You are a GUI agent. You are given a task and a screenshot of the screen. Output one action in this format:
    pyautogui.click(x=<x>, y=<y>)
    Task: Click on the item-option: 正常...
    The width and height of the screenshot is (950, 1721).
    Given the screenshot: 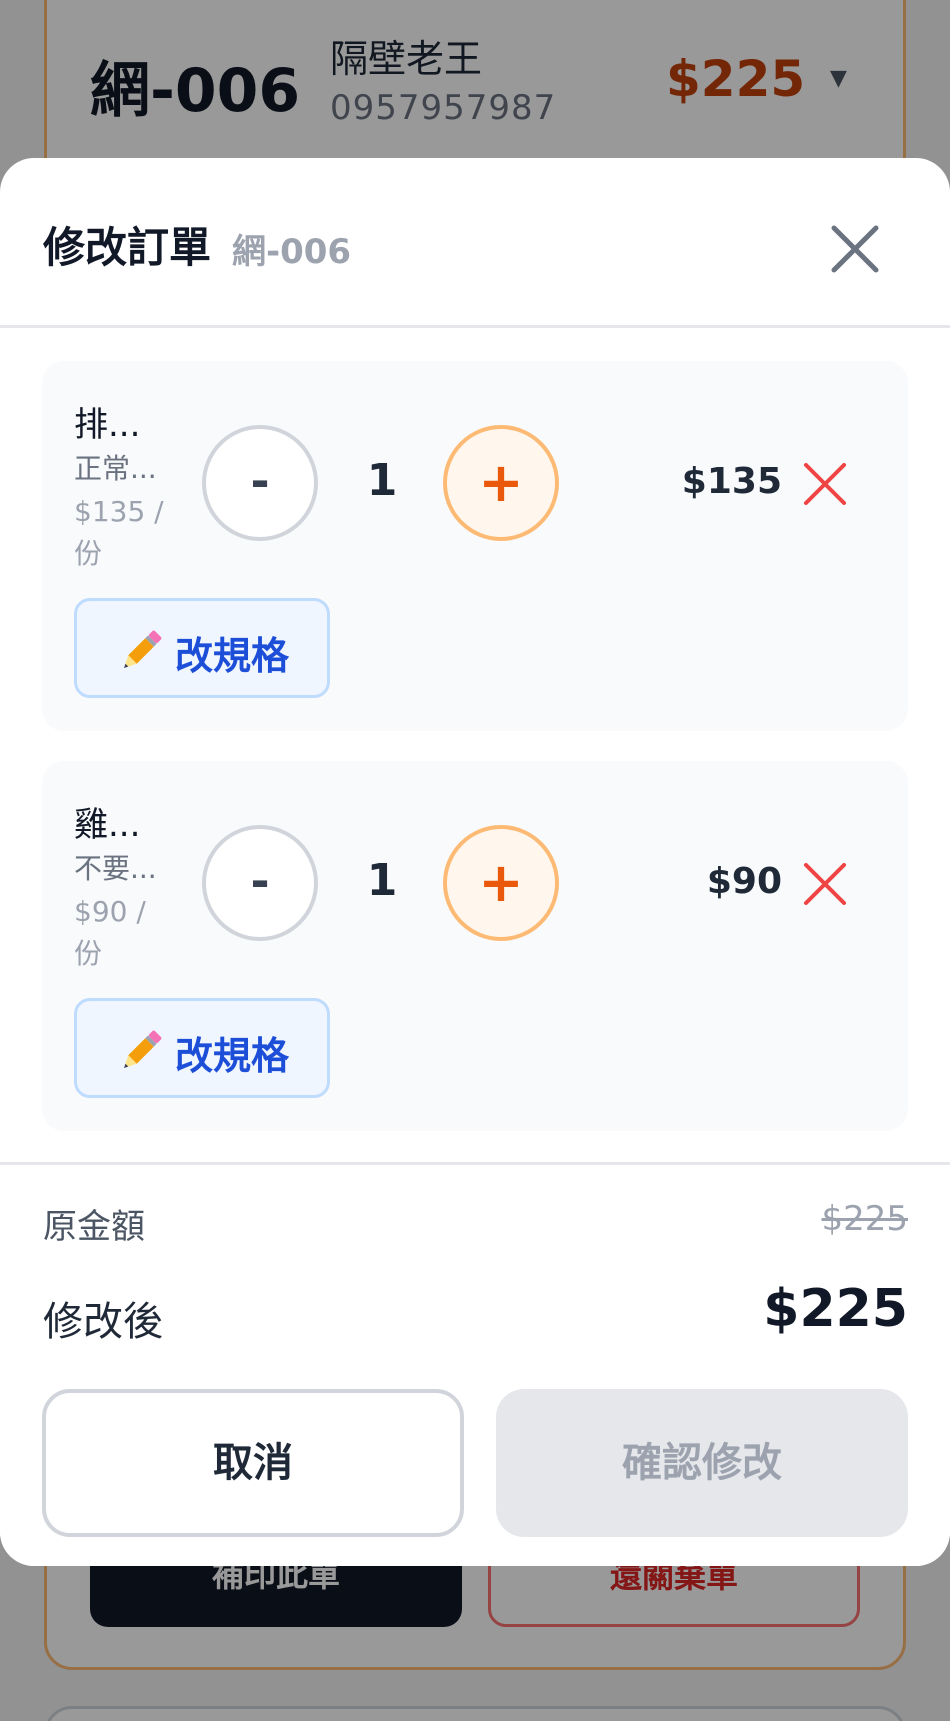 What is the action you would take?
    pyautogui.click(x=115, y=468)
    